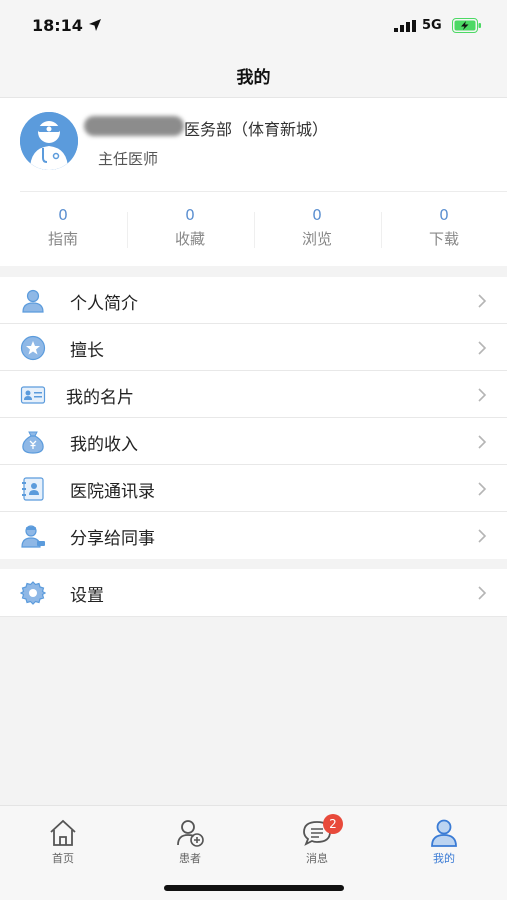 Image resolution: width=507 pixels, height=900 pixels. Describe the element at coordinates (134, 126) in the screenshot. I see `redacted-name` at that location.